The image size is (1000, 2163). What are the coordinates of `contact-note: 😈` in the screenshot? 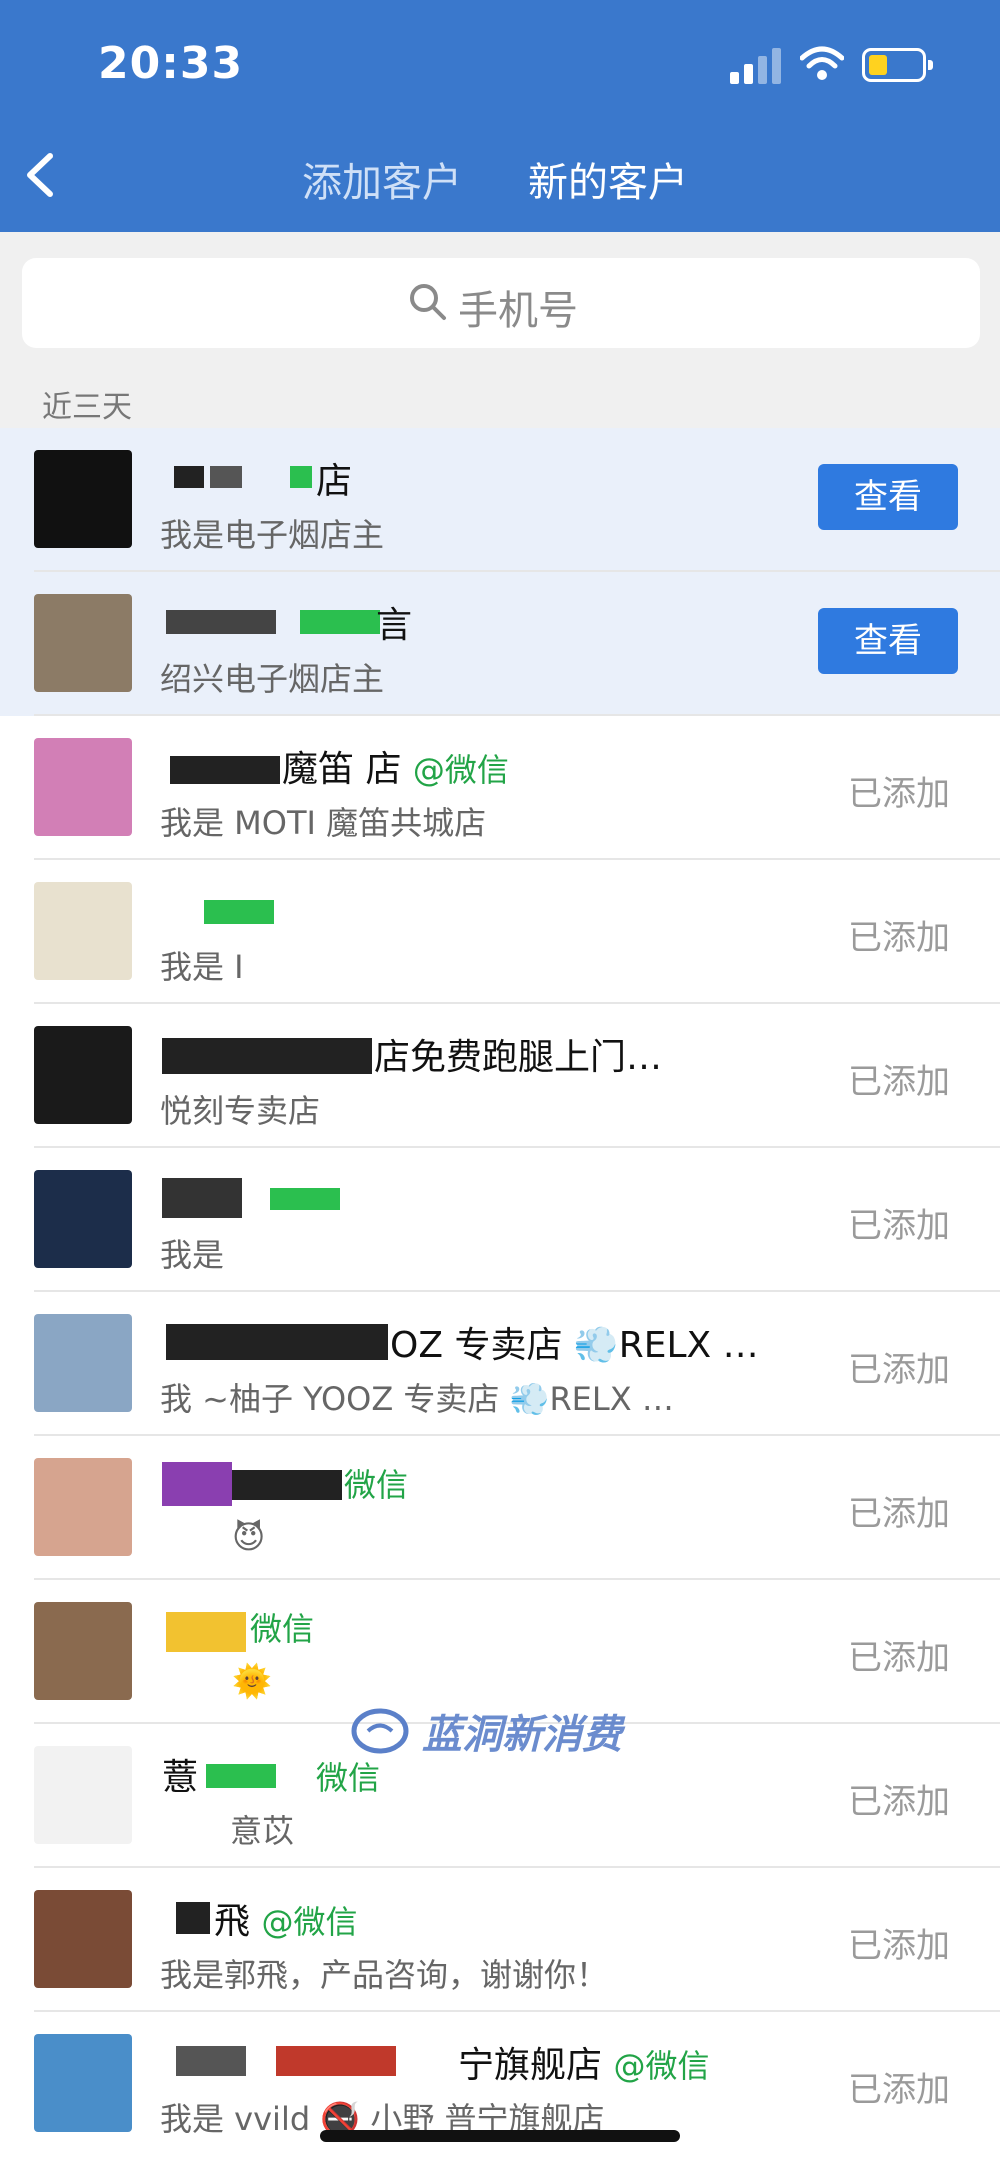 It's located at (249, 1537).